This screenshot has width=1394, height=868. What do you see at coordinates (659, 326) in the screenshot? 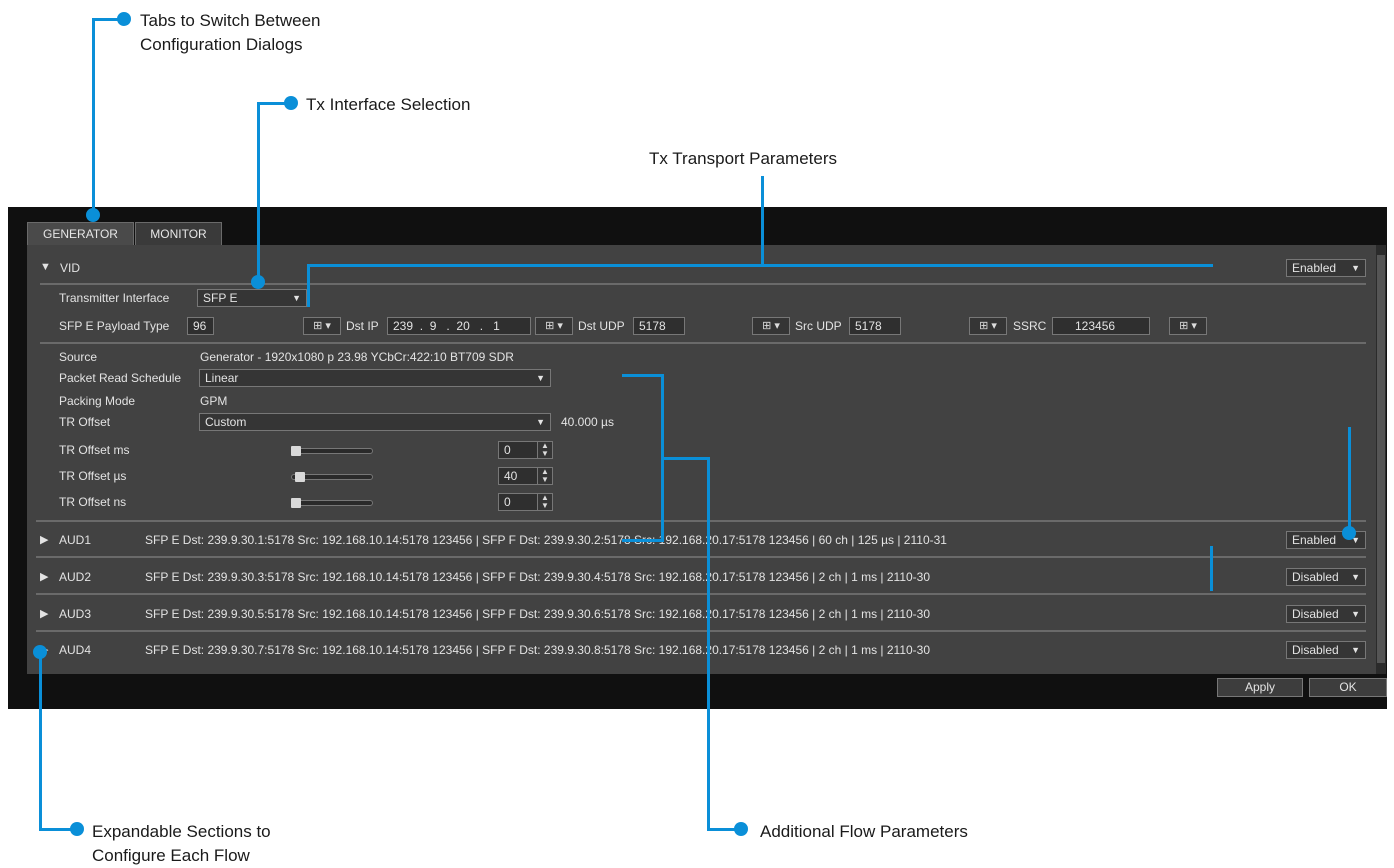
I see `dst-udp-field: 5178` at bounding box center [659, 326].